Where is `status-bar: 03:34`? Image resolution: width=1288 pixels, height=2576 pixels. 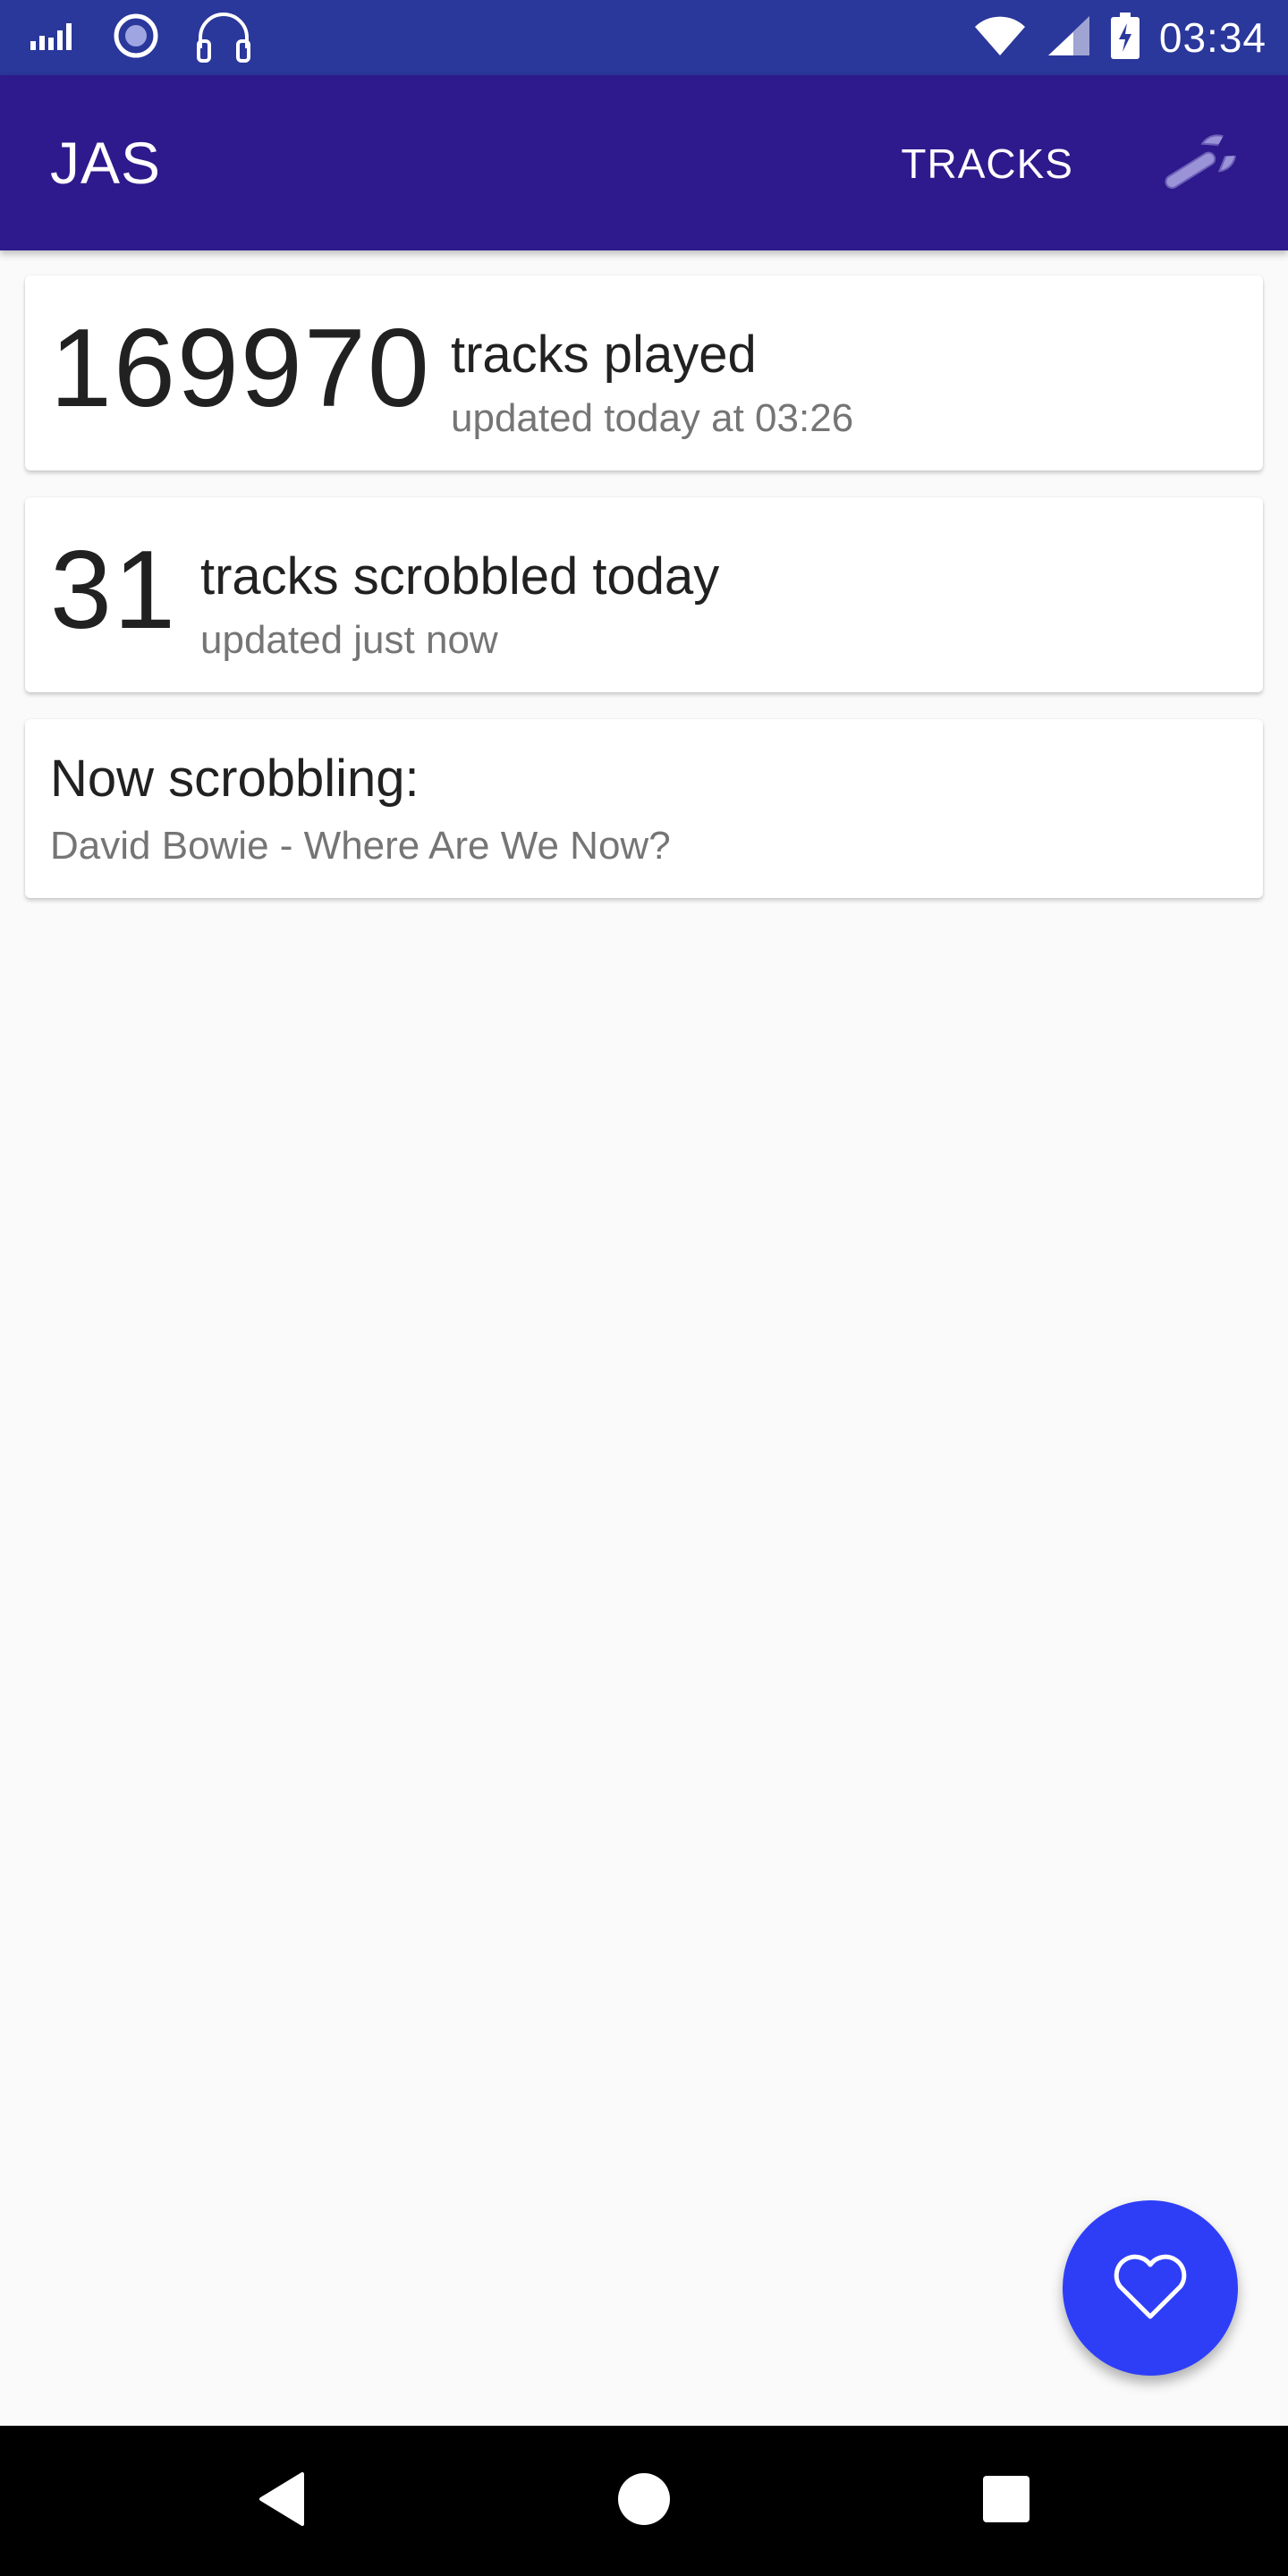 status-bar: 03:34 is located at coordinates (644, 37).